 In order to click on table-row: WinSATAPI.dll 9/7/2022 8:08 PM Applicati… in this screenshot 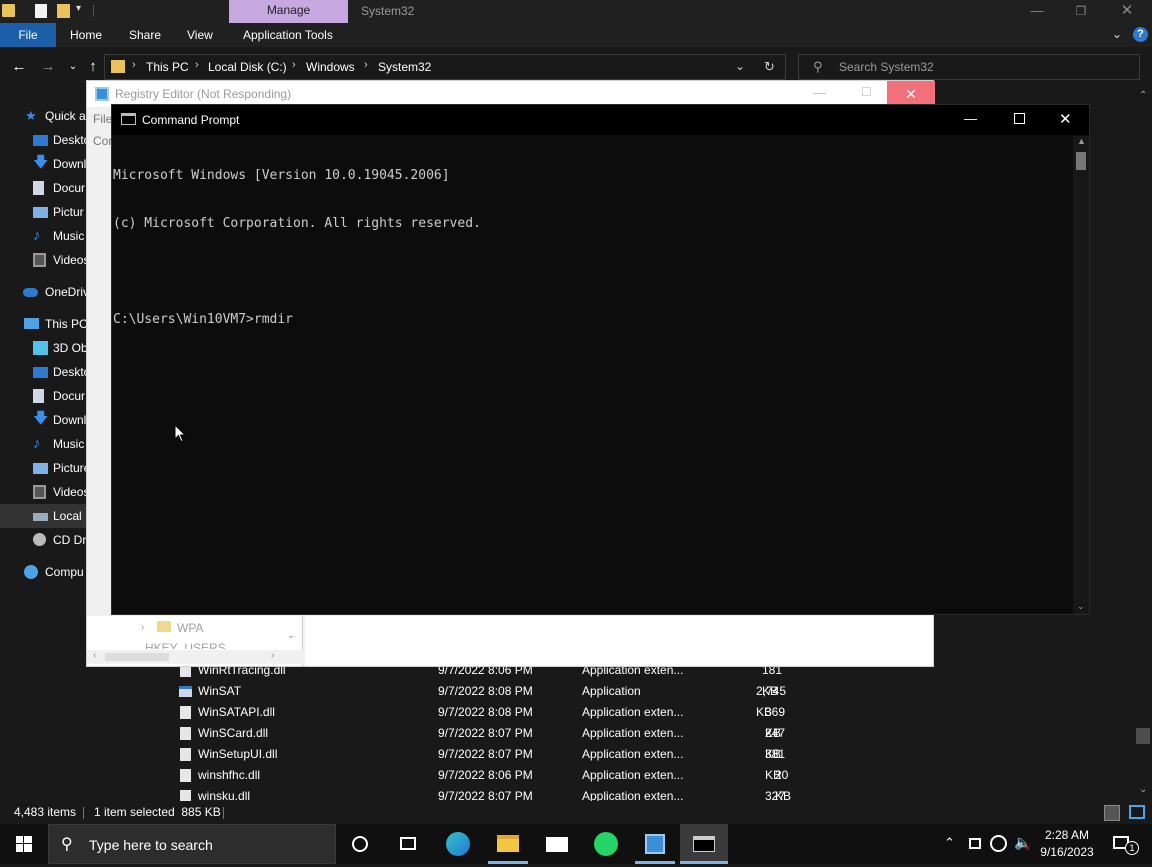, I will do `click(482, 721)`.